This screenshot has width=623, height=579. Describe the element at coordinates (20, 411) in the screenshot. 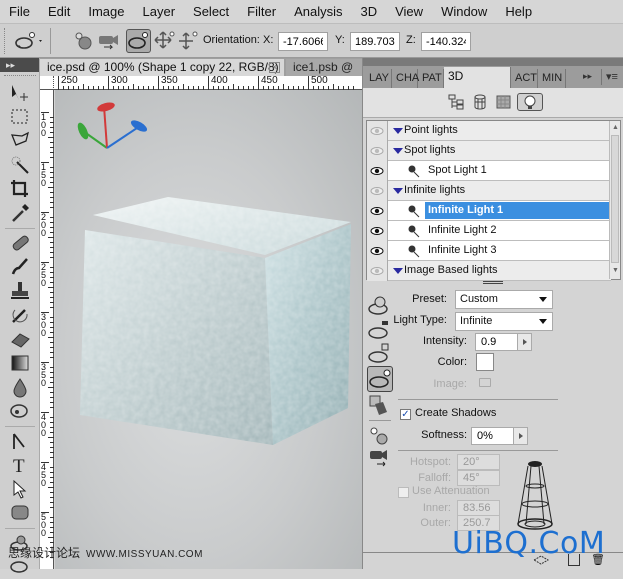

I see `dodge-tool` at that location.